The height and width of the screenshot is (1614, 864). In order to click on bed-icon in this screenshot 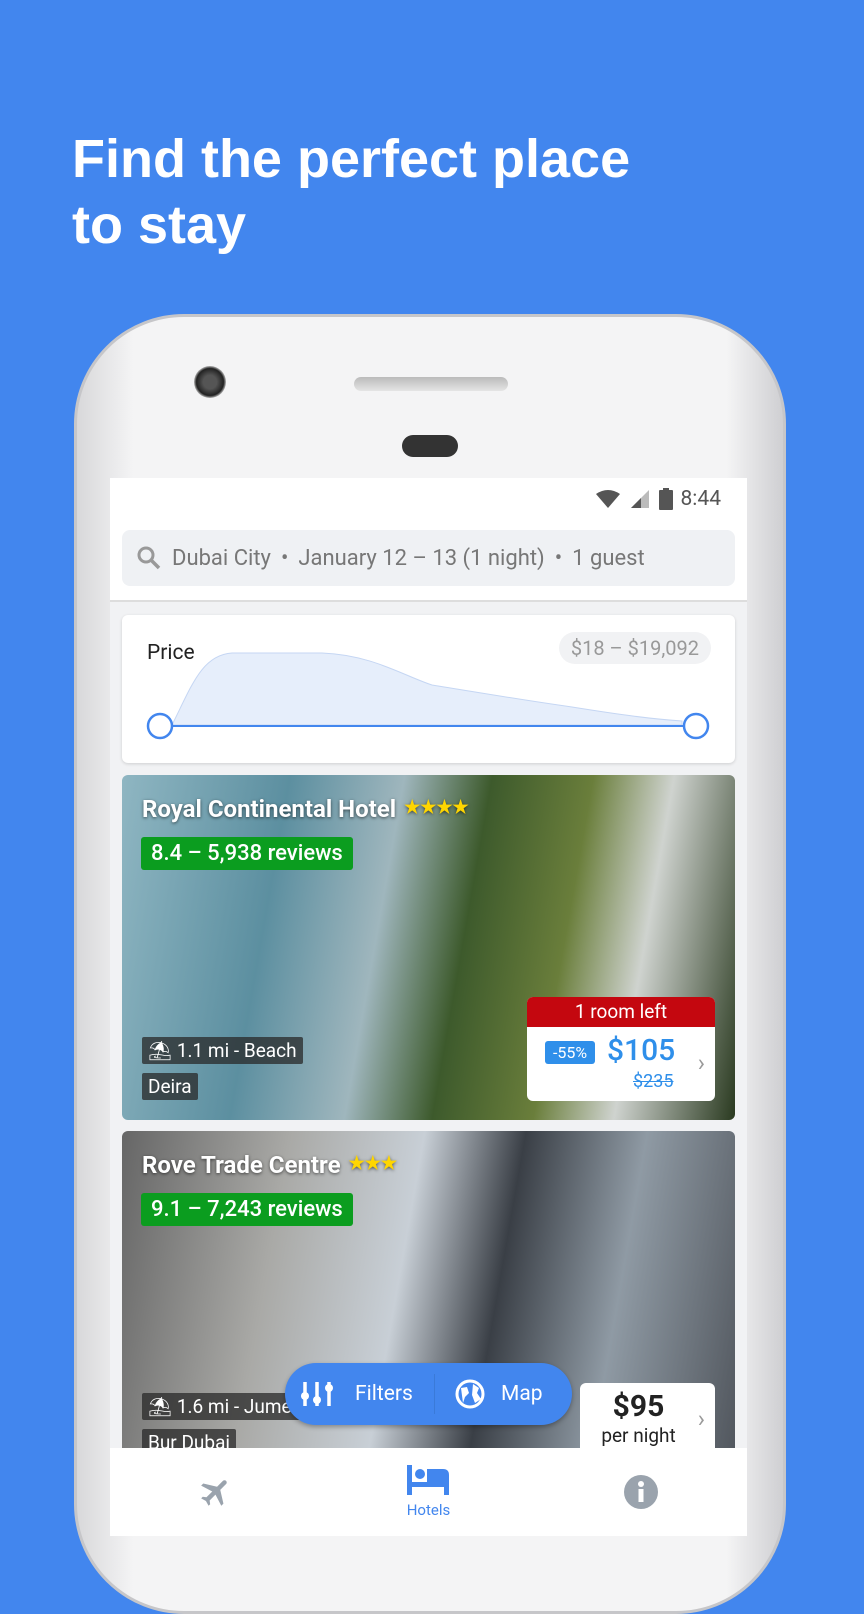, I will do `click(428, 1480)`.